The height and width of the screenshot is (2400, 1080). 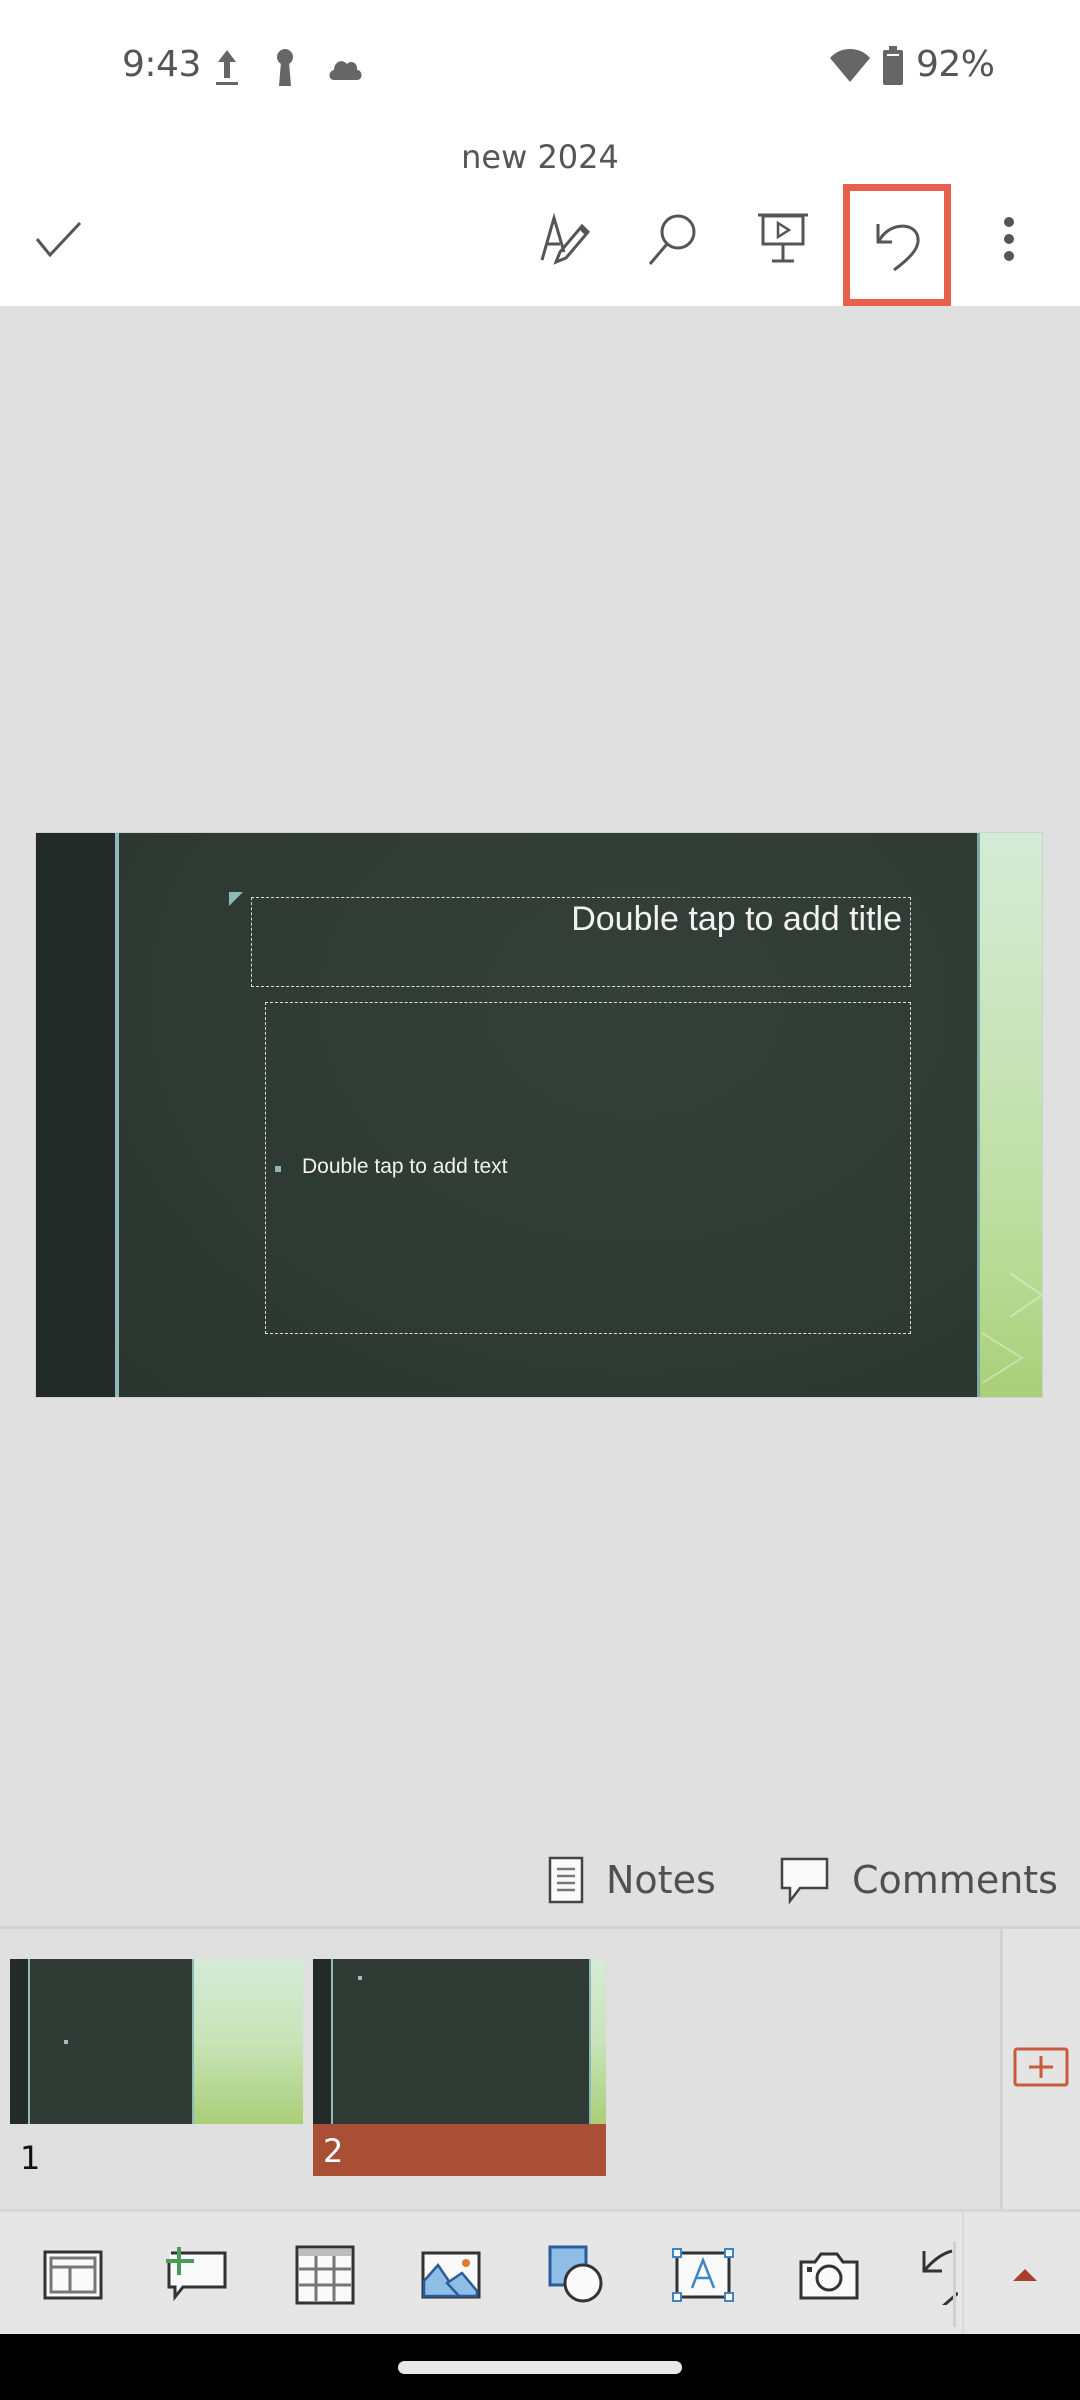 I want to click on draw-pen-icon, so click(x=565, y=238).